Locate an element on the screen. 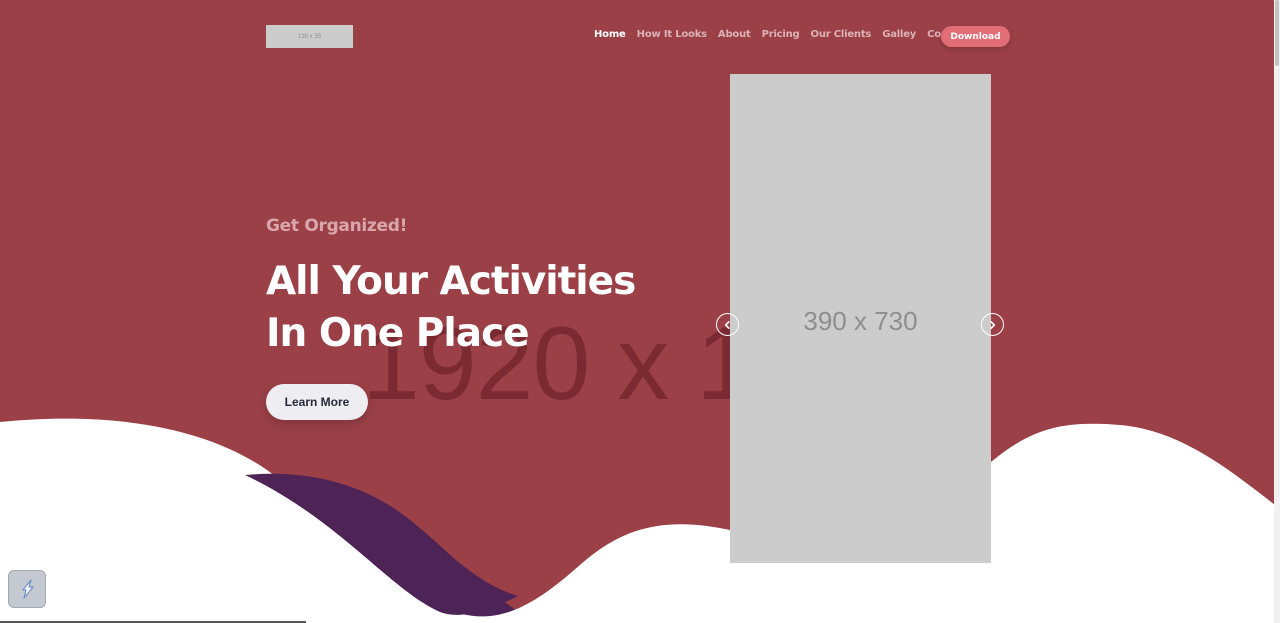  scrollbar-thumb is located at coordinates (1277, 33).